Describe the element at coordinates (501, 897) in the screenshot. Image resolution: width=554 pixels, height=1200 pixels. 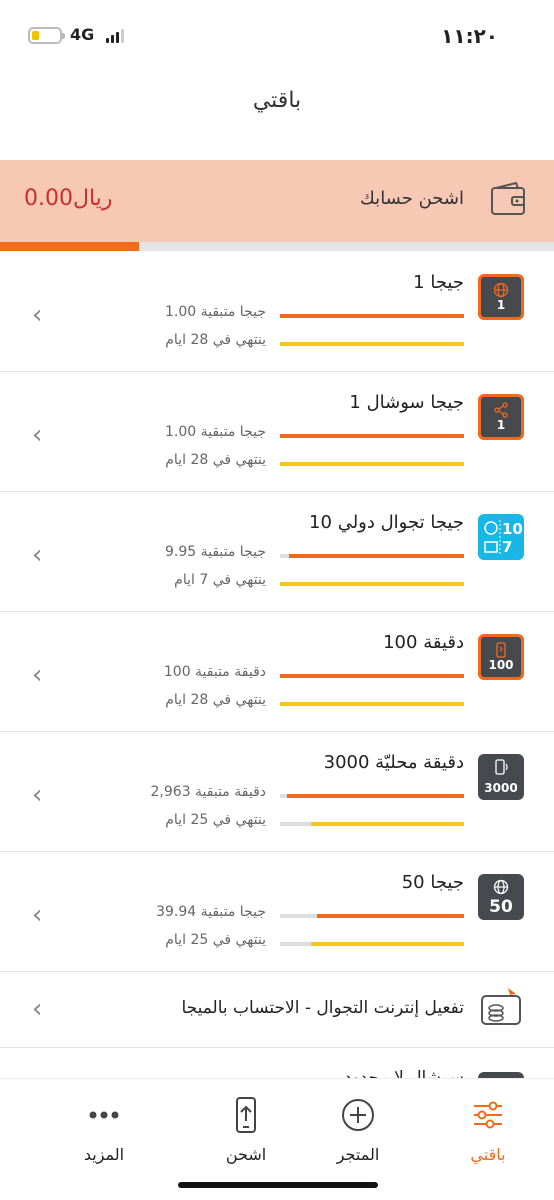
I see `globe-icon: 50` at that location.